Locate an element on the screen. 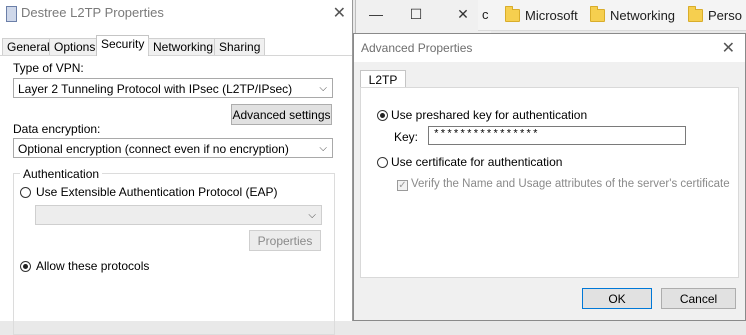  cancel-button: Cancel is located at coordinates (698, 298).